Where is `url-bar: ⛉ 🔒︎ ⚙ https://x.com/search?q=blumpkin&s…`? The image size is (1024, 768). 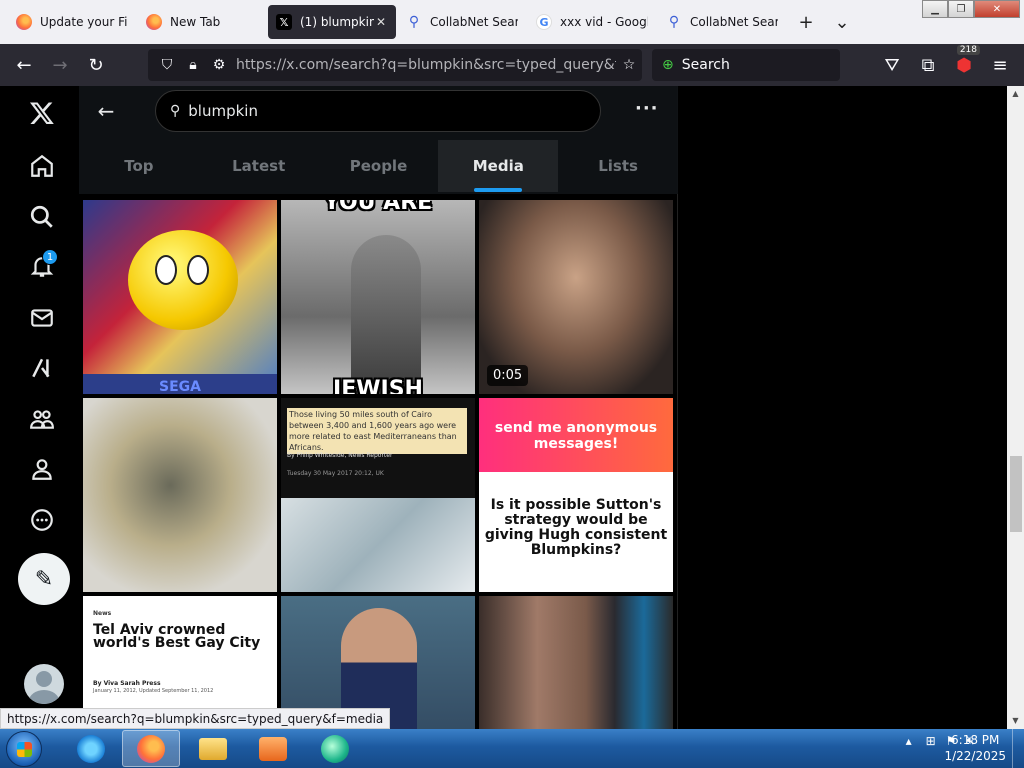 url-bar: ⛉ 🔒︎ ⚙ https://x.com/search?q=blumpkin&s… is located at coordinates (395, 65).